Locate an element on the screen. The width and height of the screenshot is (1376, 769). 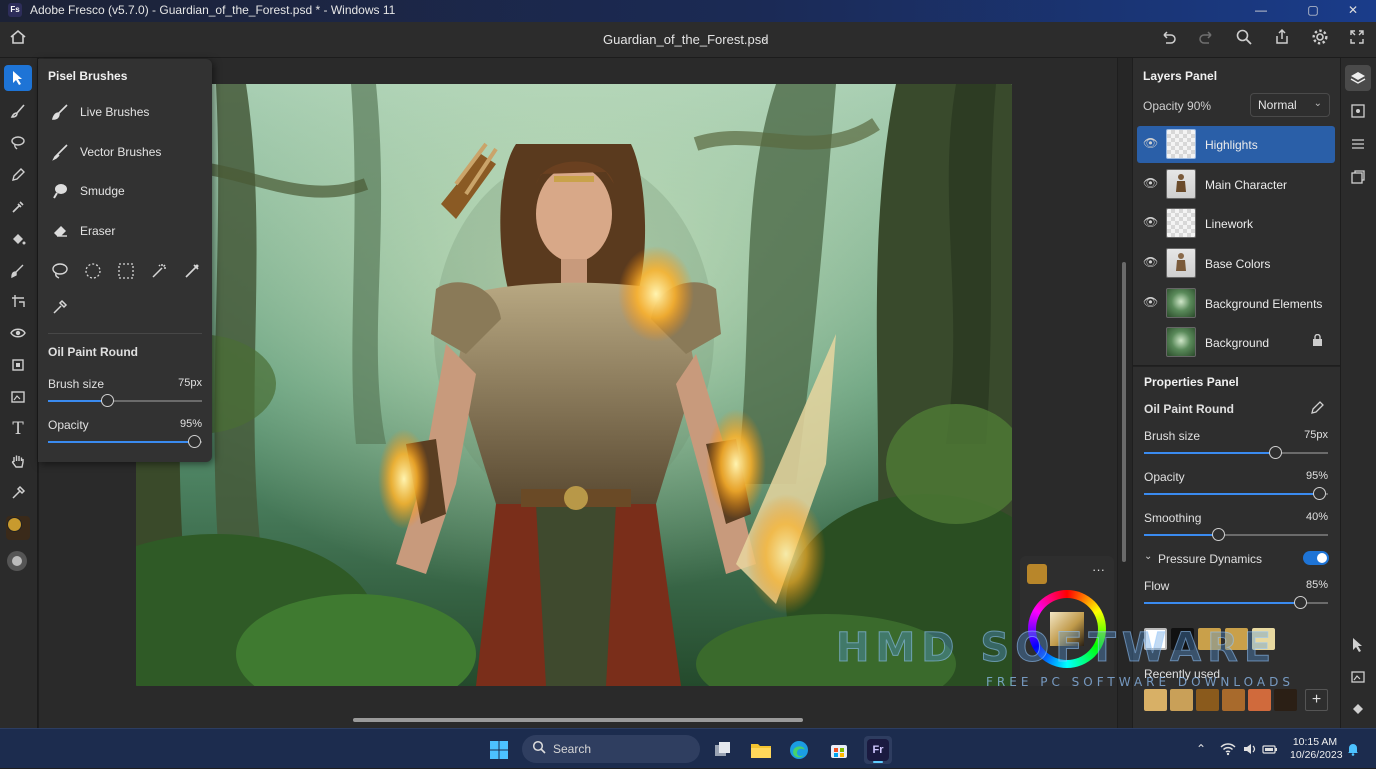
layer-row-highlights: 👁 Highlights is located at coordinates (1236, 144).